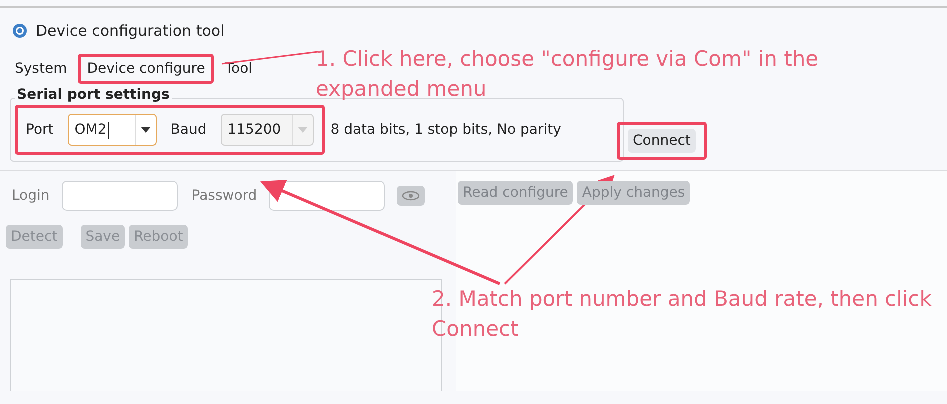 The width and height of the screenshot is (947, 404). I want to click on connect-button: Connect, so click(662, 141).